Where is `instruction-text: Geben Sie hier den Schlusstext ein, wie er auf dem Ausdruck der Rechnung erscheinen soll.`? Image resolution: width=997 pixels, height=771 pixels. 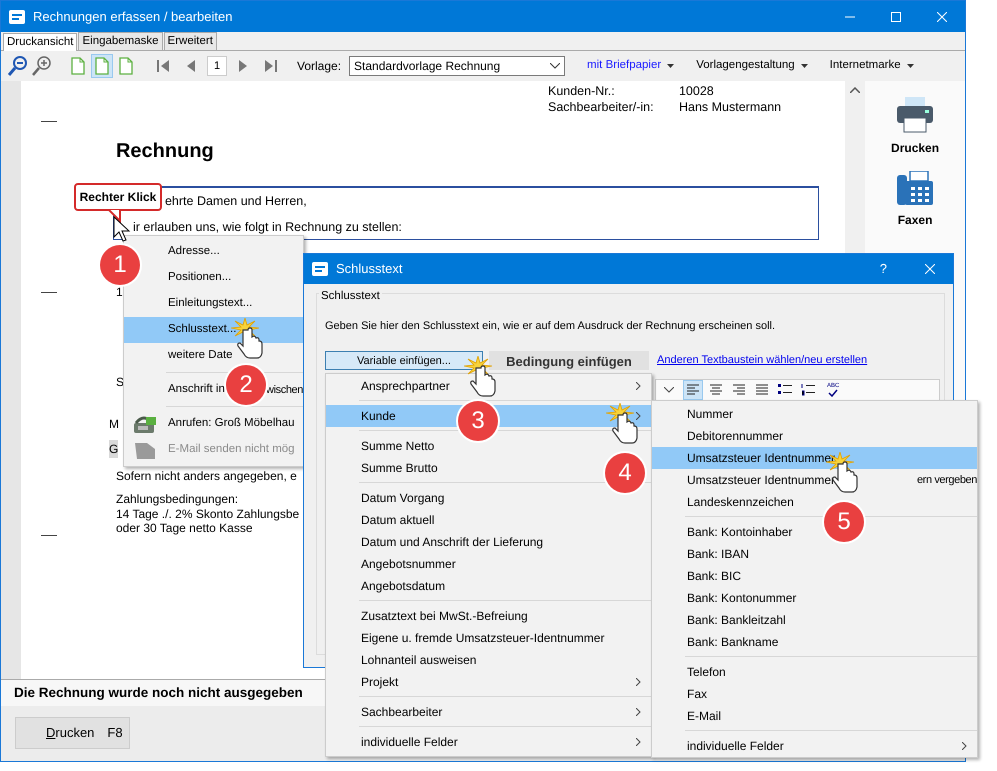 instruction-text: Geben Sie hier den Schlusstext ein, wie er auf dem Ausdruck der Rechnung erscheinen soll. is located at coordinates (550, 326).